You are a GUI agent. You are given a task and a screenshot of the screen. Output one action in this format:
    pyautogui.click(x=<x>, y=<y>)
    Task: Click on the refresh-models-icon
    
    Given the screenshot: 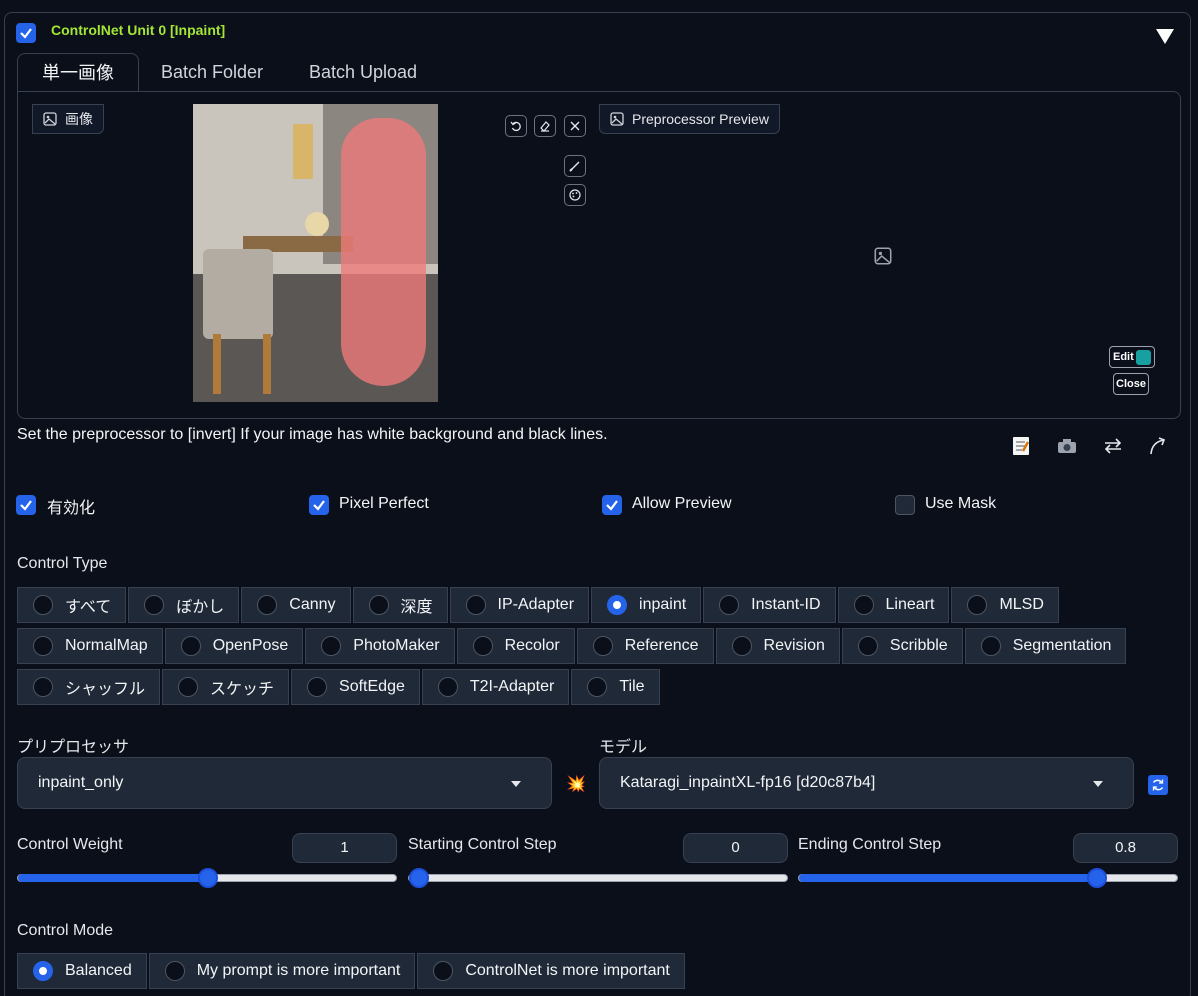 What is the action you would take?
    pyautogui.click(x=1158, y=785)
    